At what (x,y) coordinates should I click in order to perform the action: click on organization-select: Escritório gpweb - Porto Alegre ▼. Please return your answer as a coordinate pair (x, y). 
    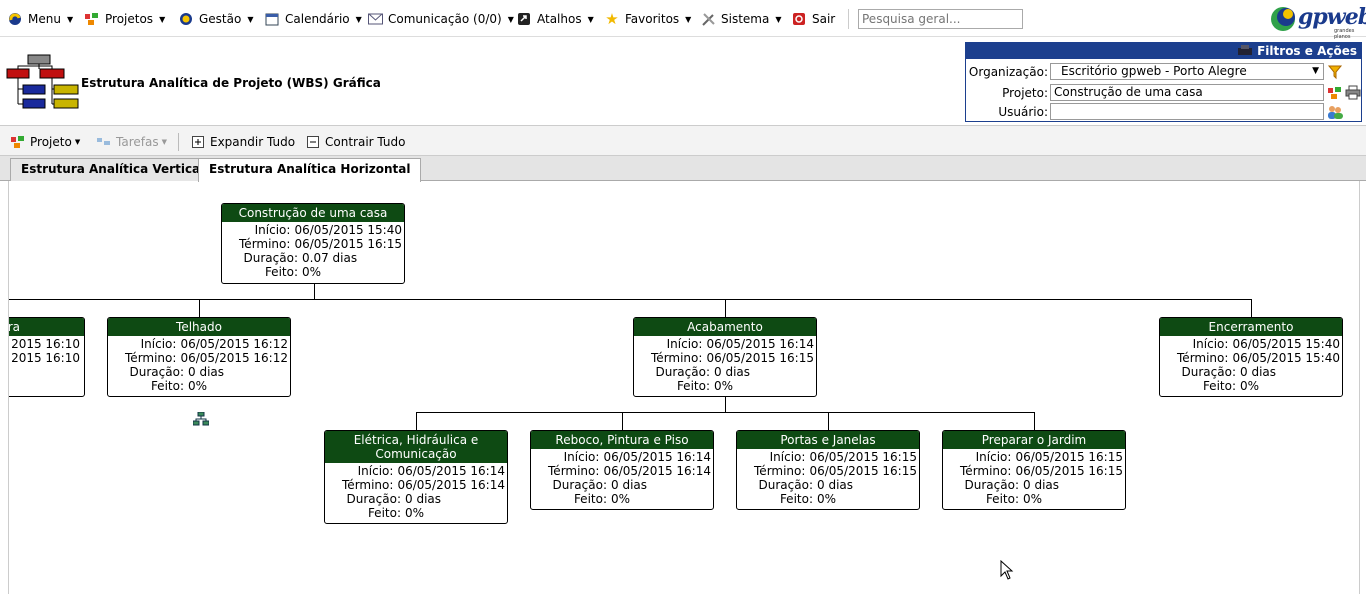
    Looking at the image, I should click on (1187, 71).